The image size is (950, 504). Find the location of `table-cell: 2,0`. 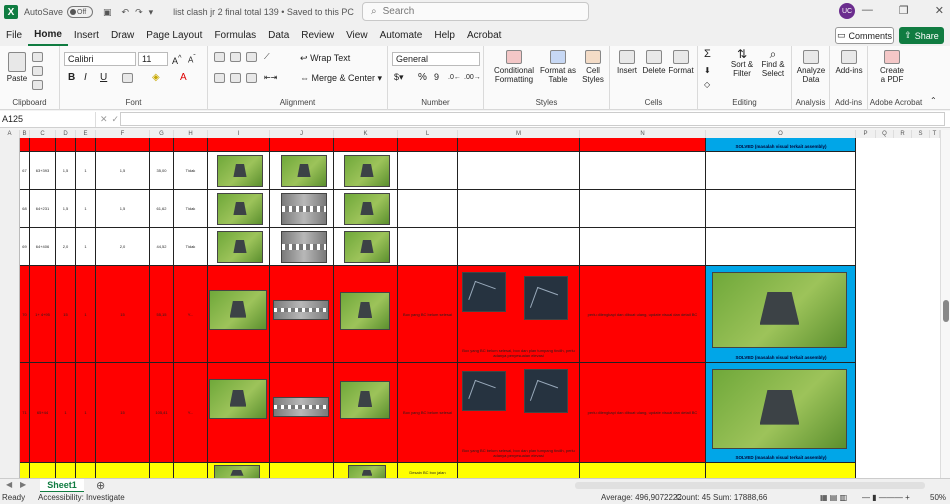

table-cell: 2,0 is located at coordinates (66, 247).